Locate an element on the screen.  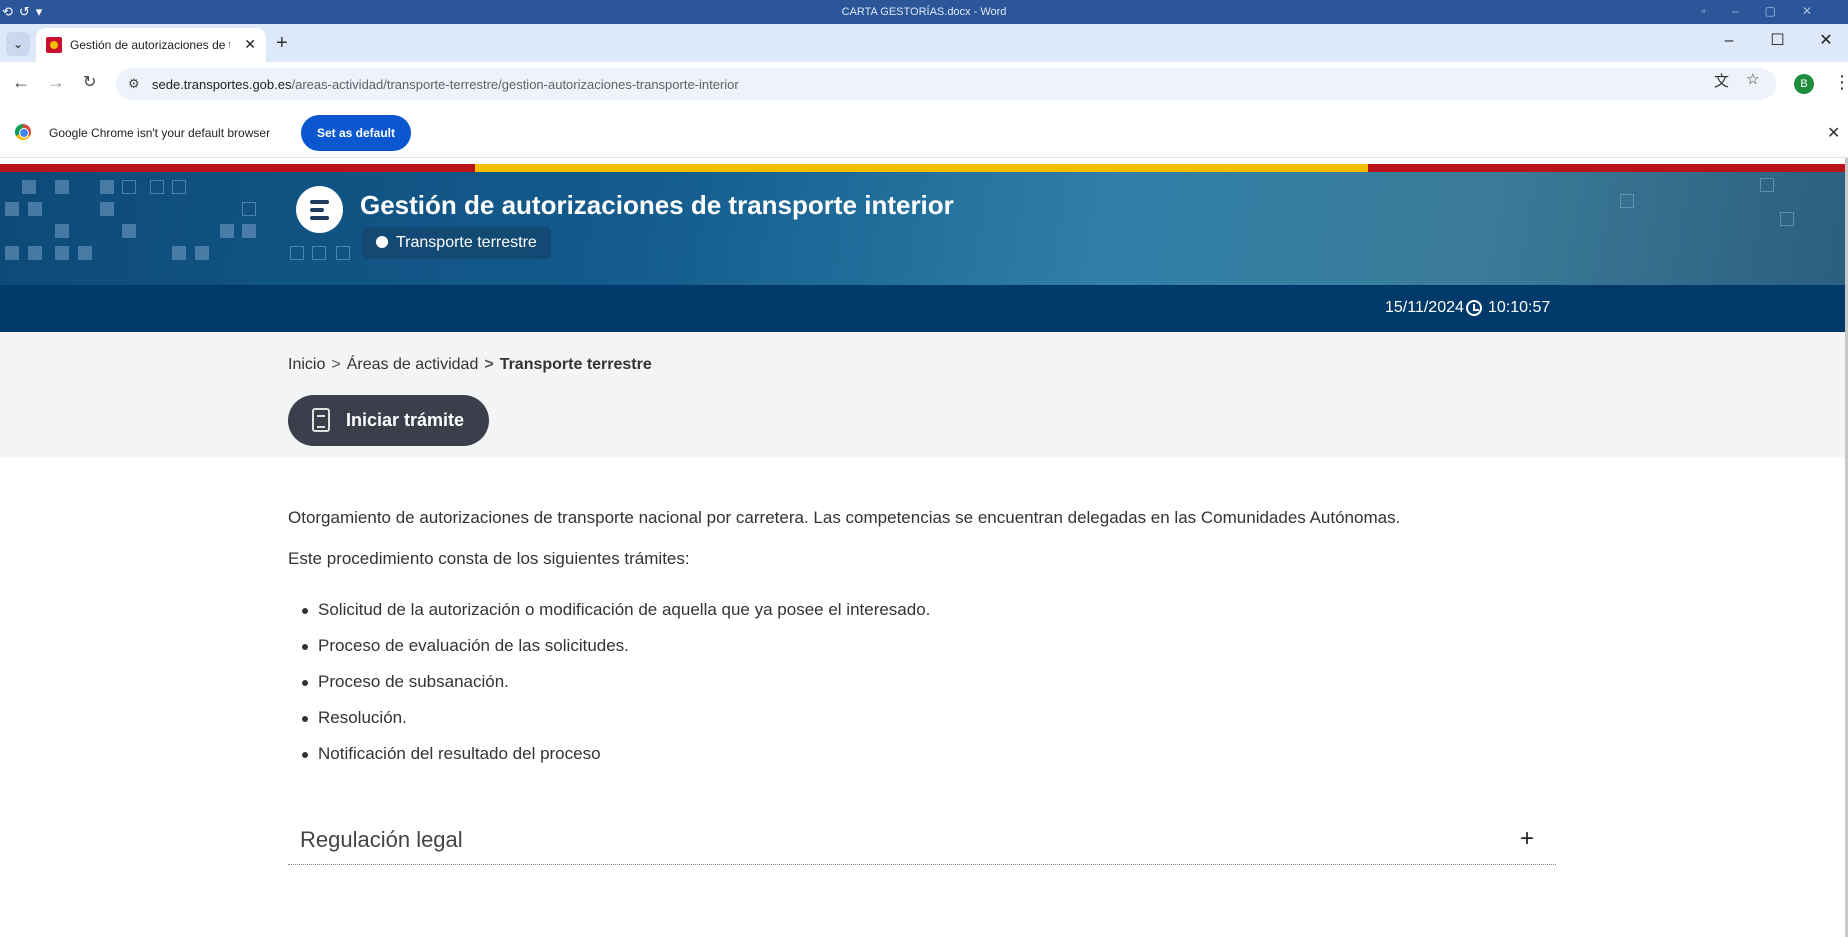
set-as-default-button: Set as default is located at coordinates (356, 133).